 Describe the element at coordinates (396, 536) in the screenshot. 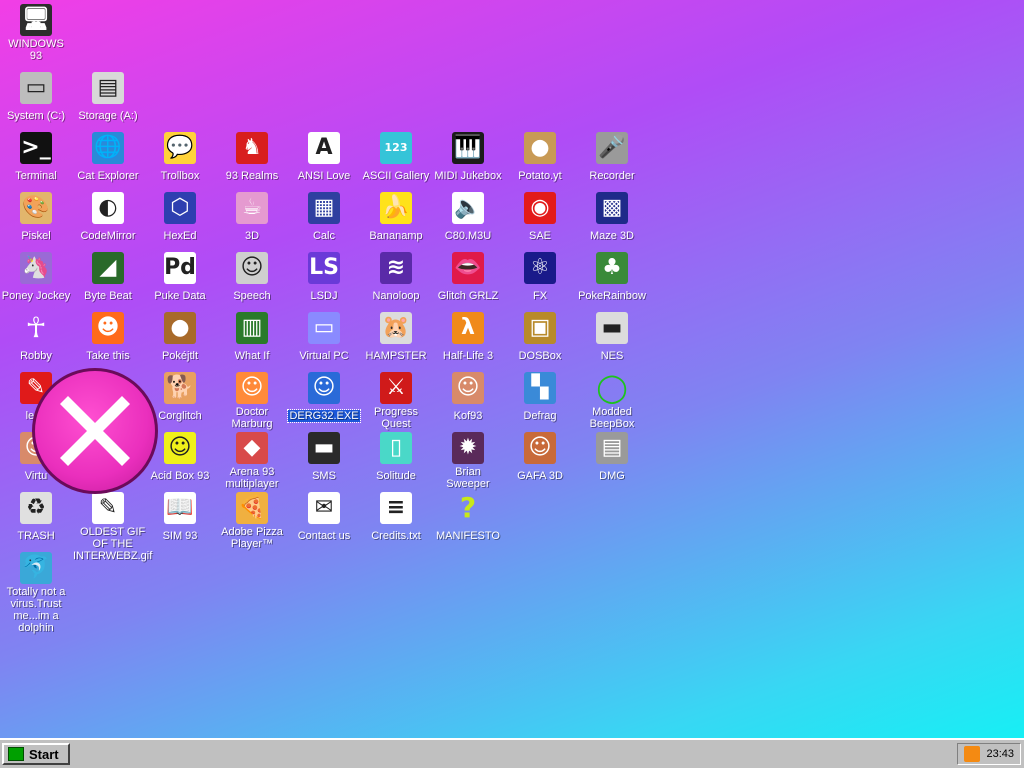

I see `desktop-icon-label: Credits.txt` at that location.